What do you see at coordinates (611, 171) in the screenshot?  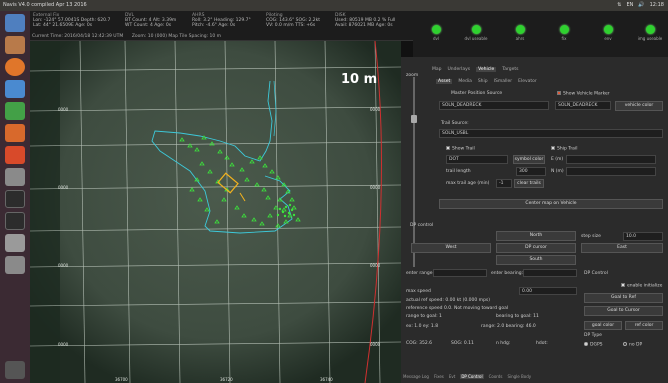 I see `n-input` at bounding box center [611, 171].